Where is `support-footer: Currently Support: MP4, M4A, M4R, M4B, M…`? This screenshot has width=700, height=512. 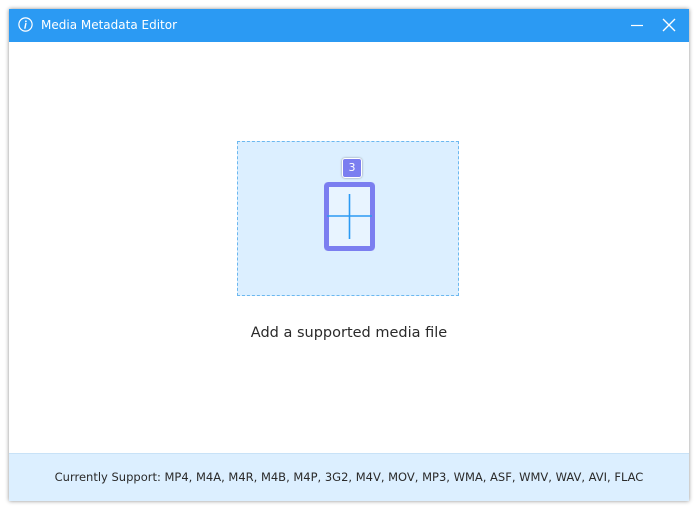
support-footer: Currently Support: MP4, M4A, M4R, M4B, M… is located at coordinates (349, 477).